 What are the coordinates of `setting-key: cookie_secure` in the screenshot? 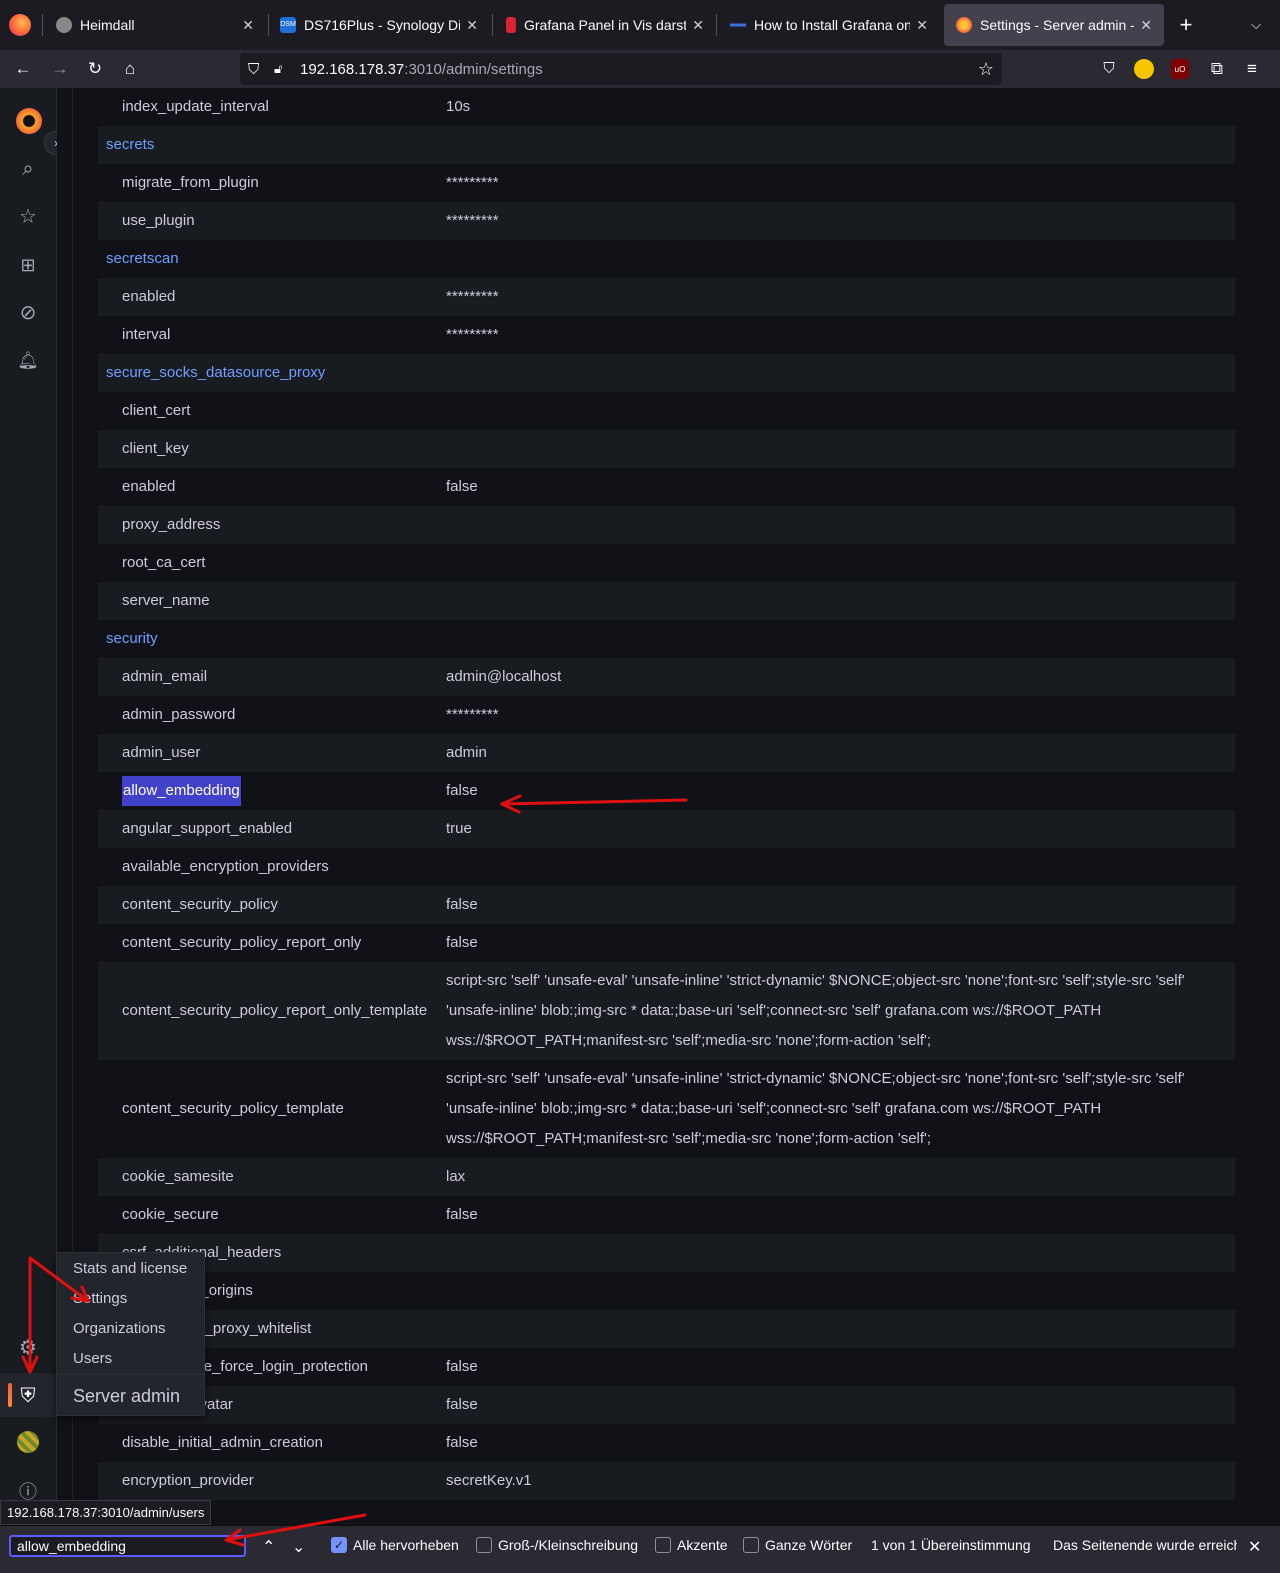 It's located at (170, 1214).